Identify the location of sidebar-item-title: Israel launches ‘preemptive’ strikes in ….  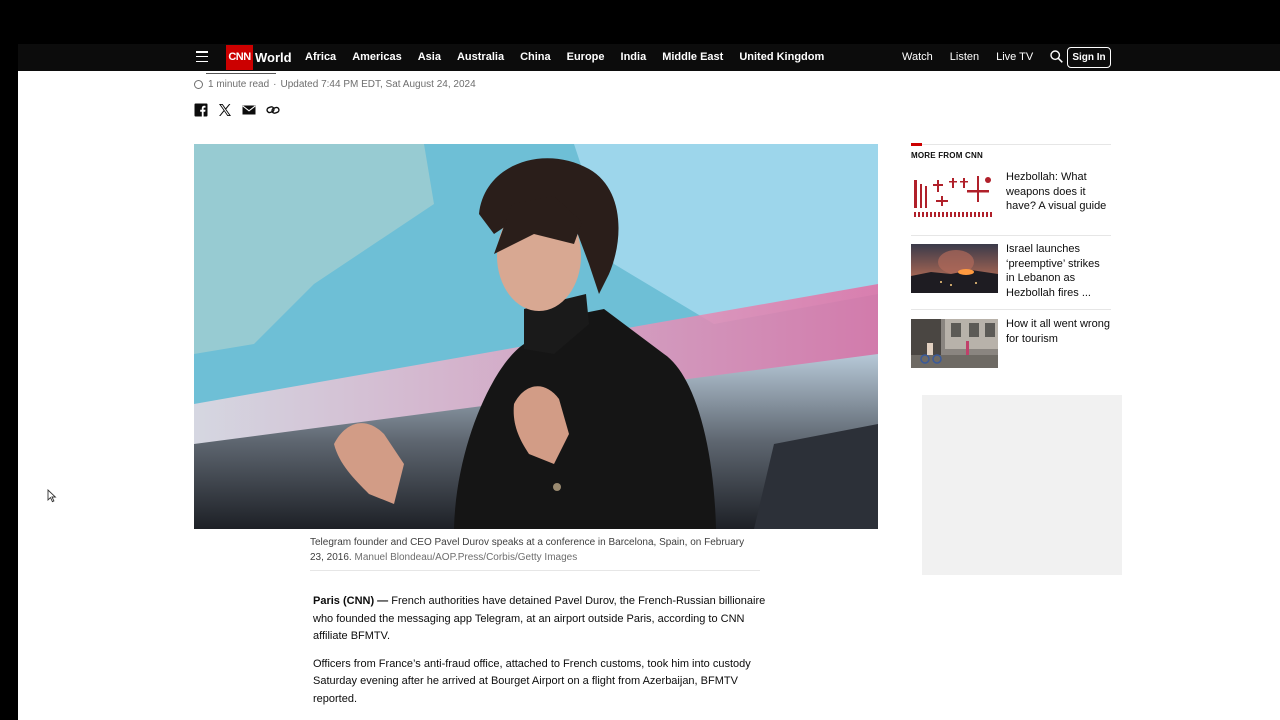
(1058, 271).